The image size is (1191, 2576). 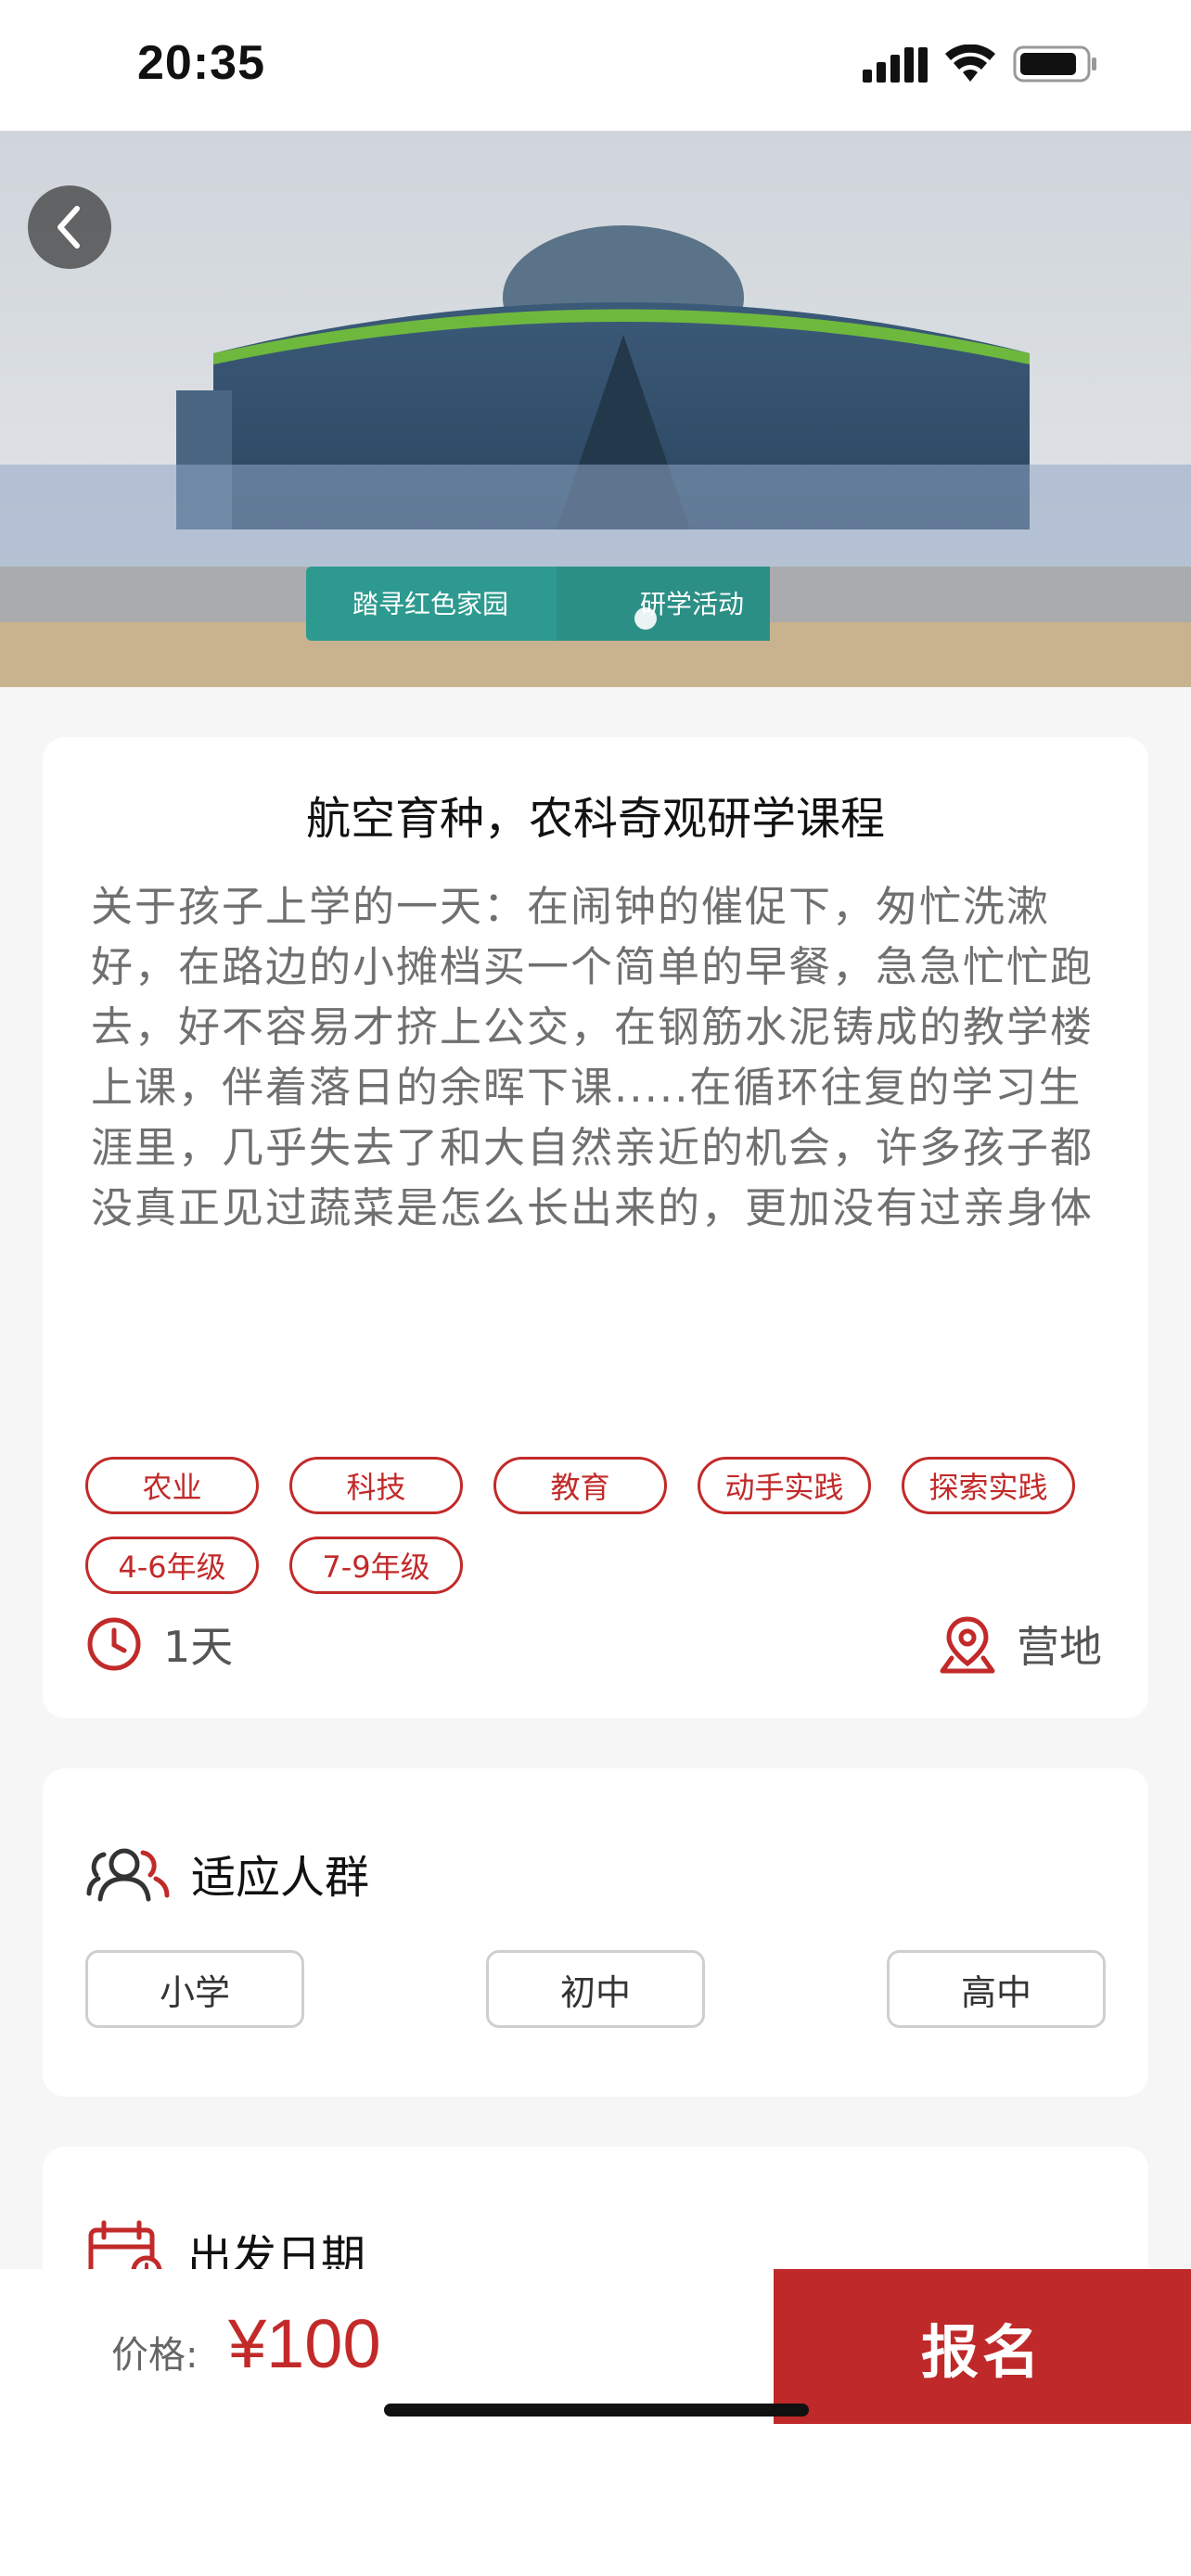 What do you see at coordinates (194, 1989) in the screenshot?
I see `audience-option-primary: 小学` at bounding box center [194, 1989].